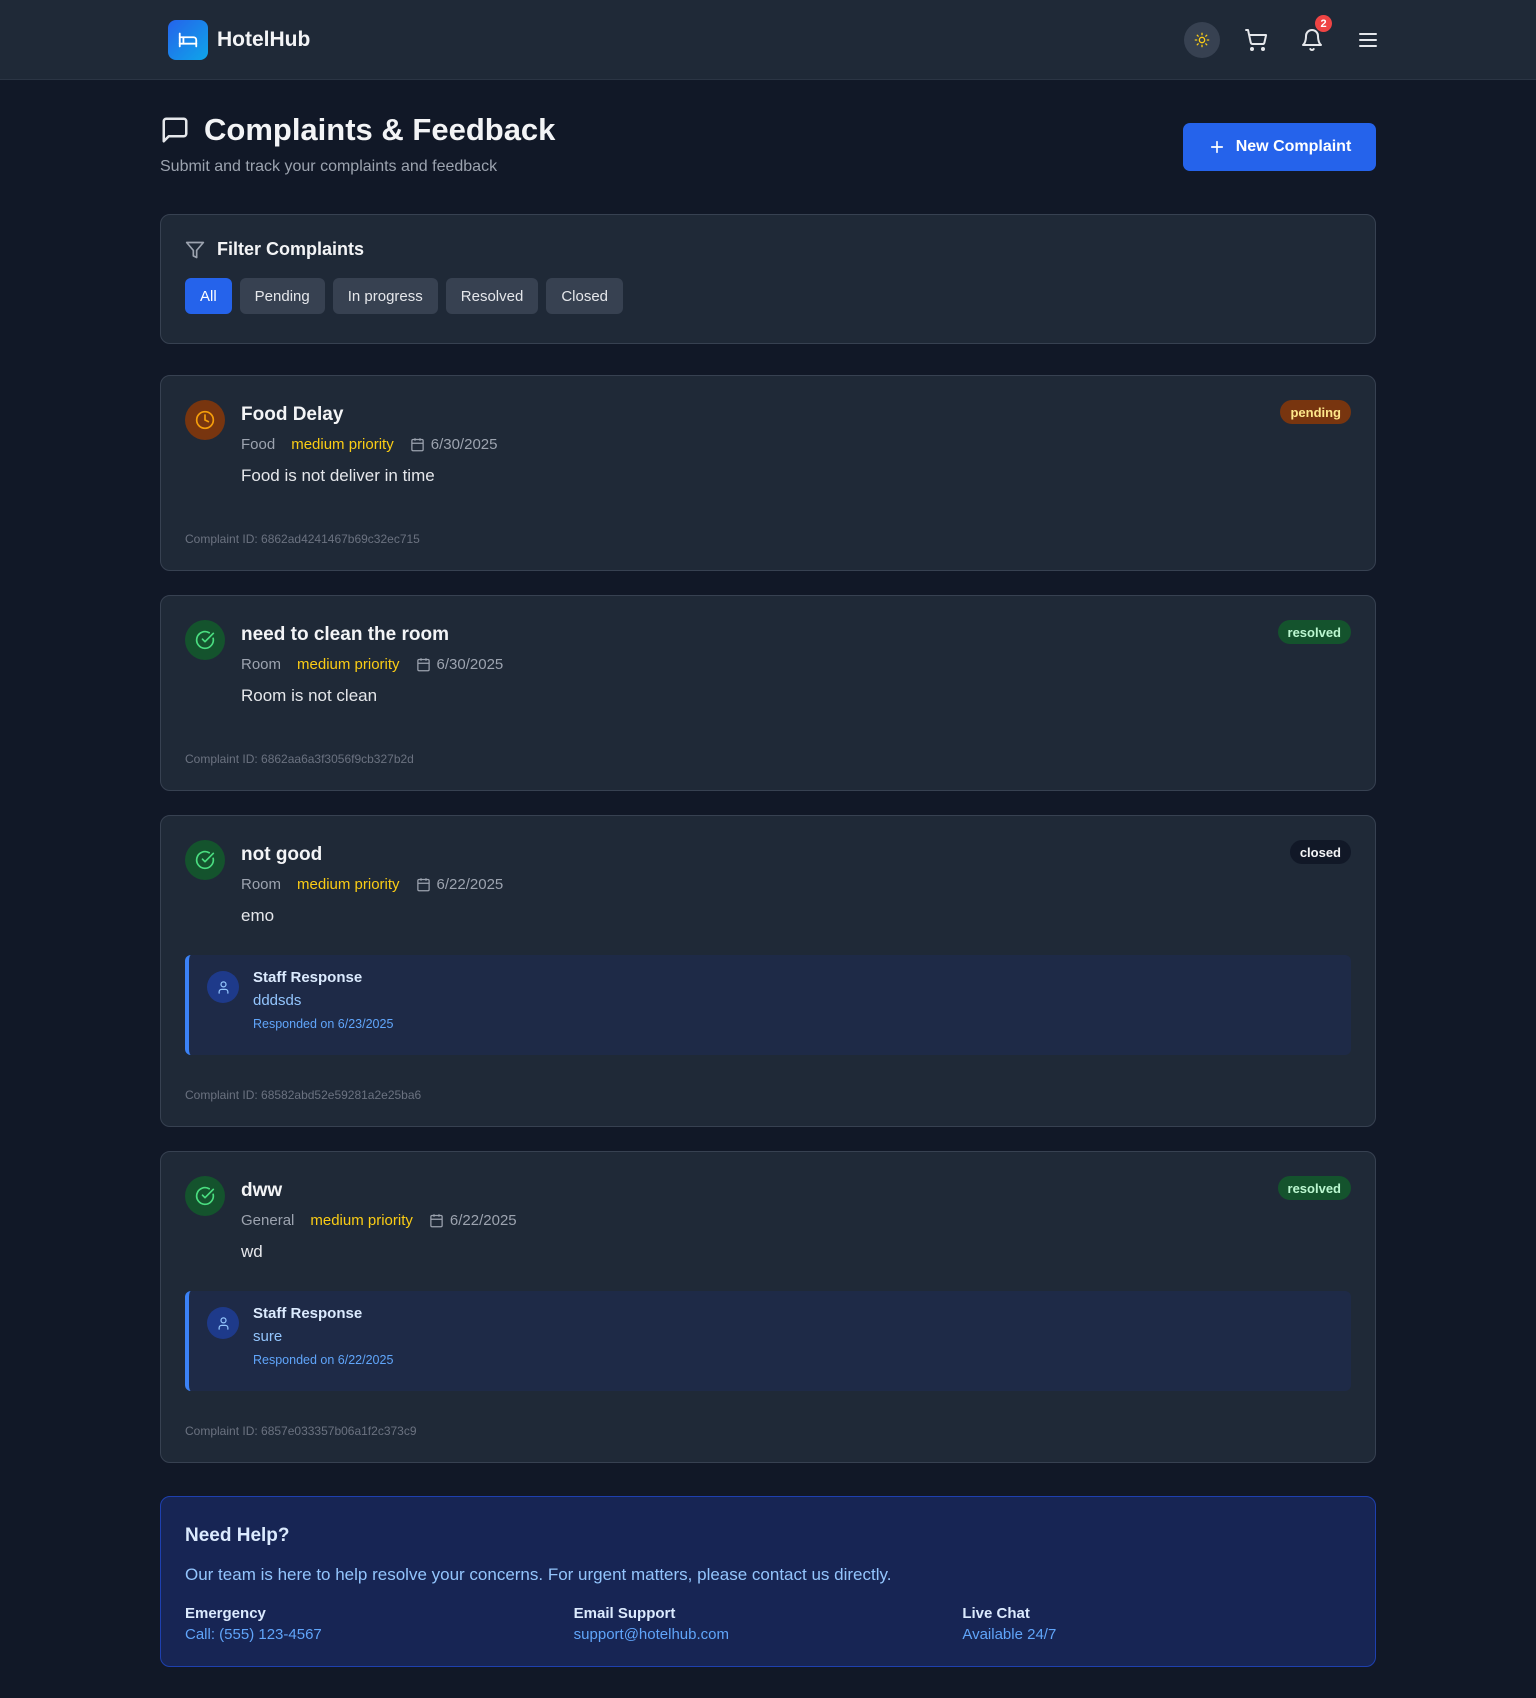 The image size is (1536, 1698). I want to click on cart-icon, so click(1256, 40).